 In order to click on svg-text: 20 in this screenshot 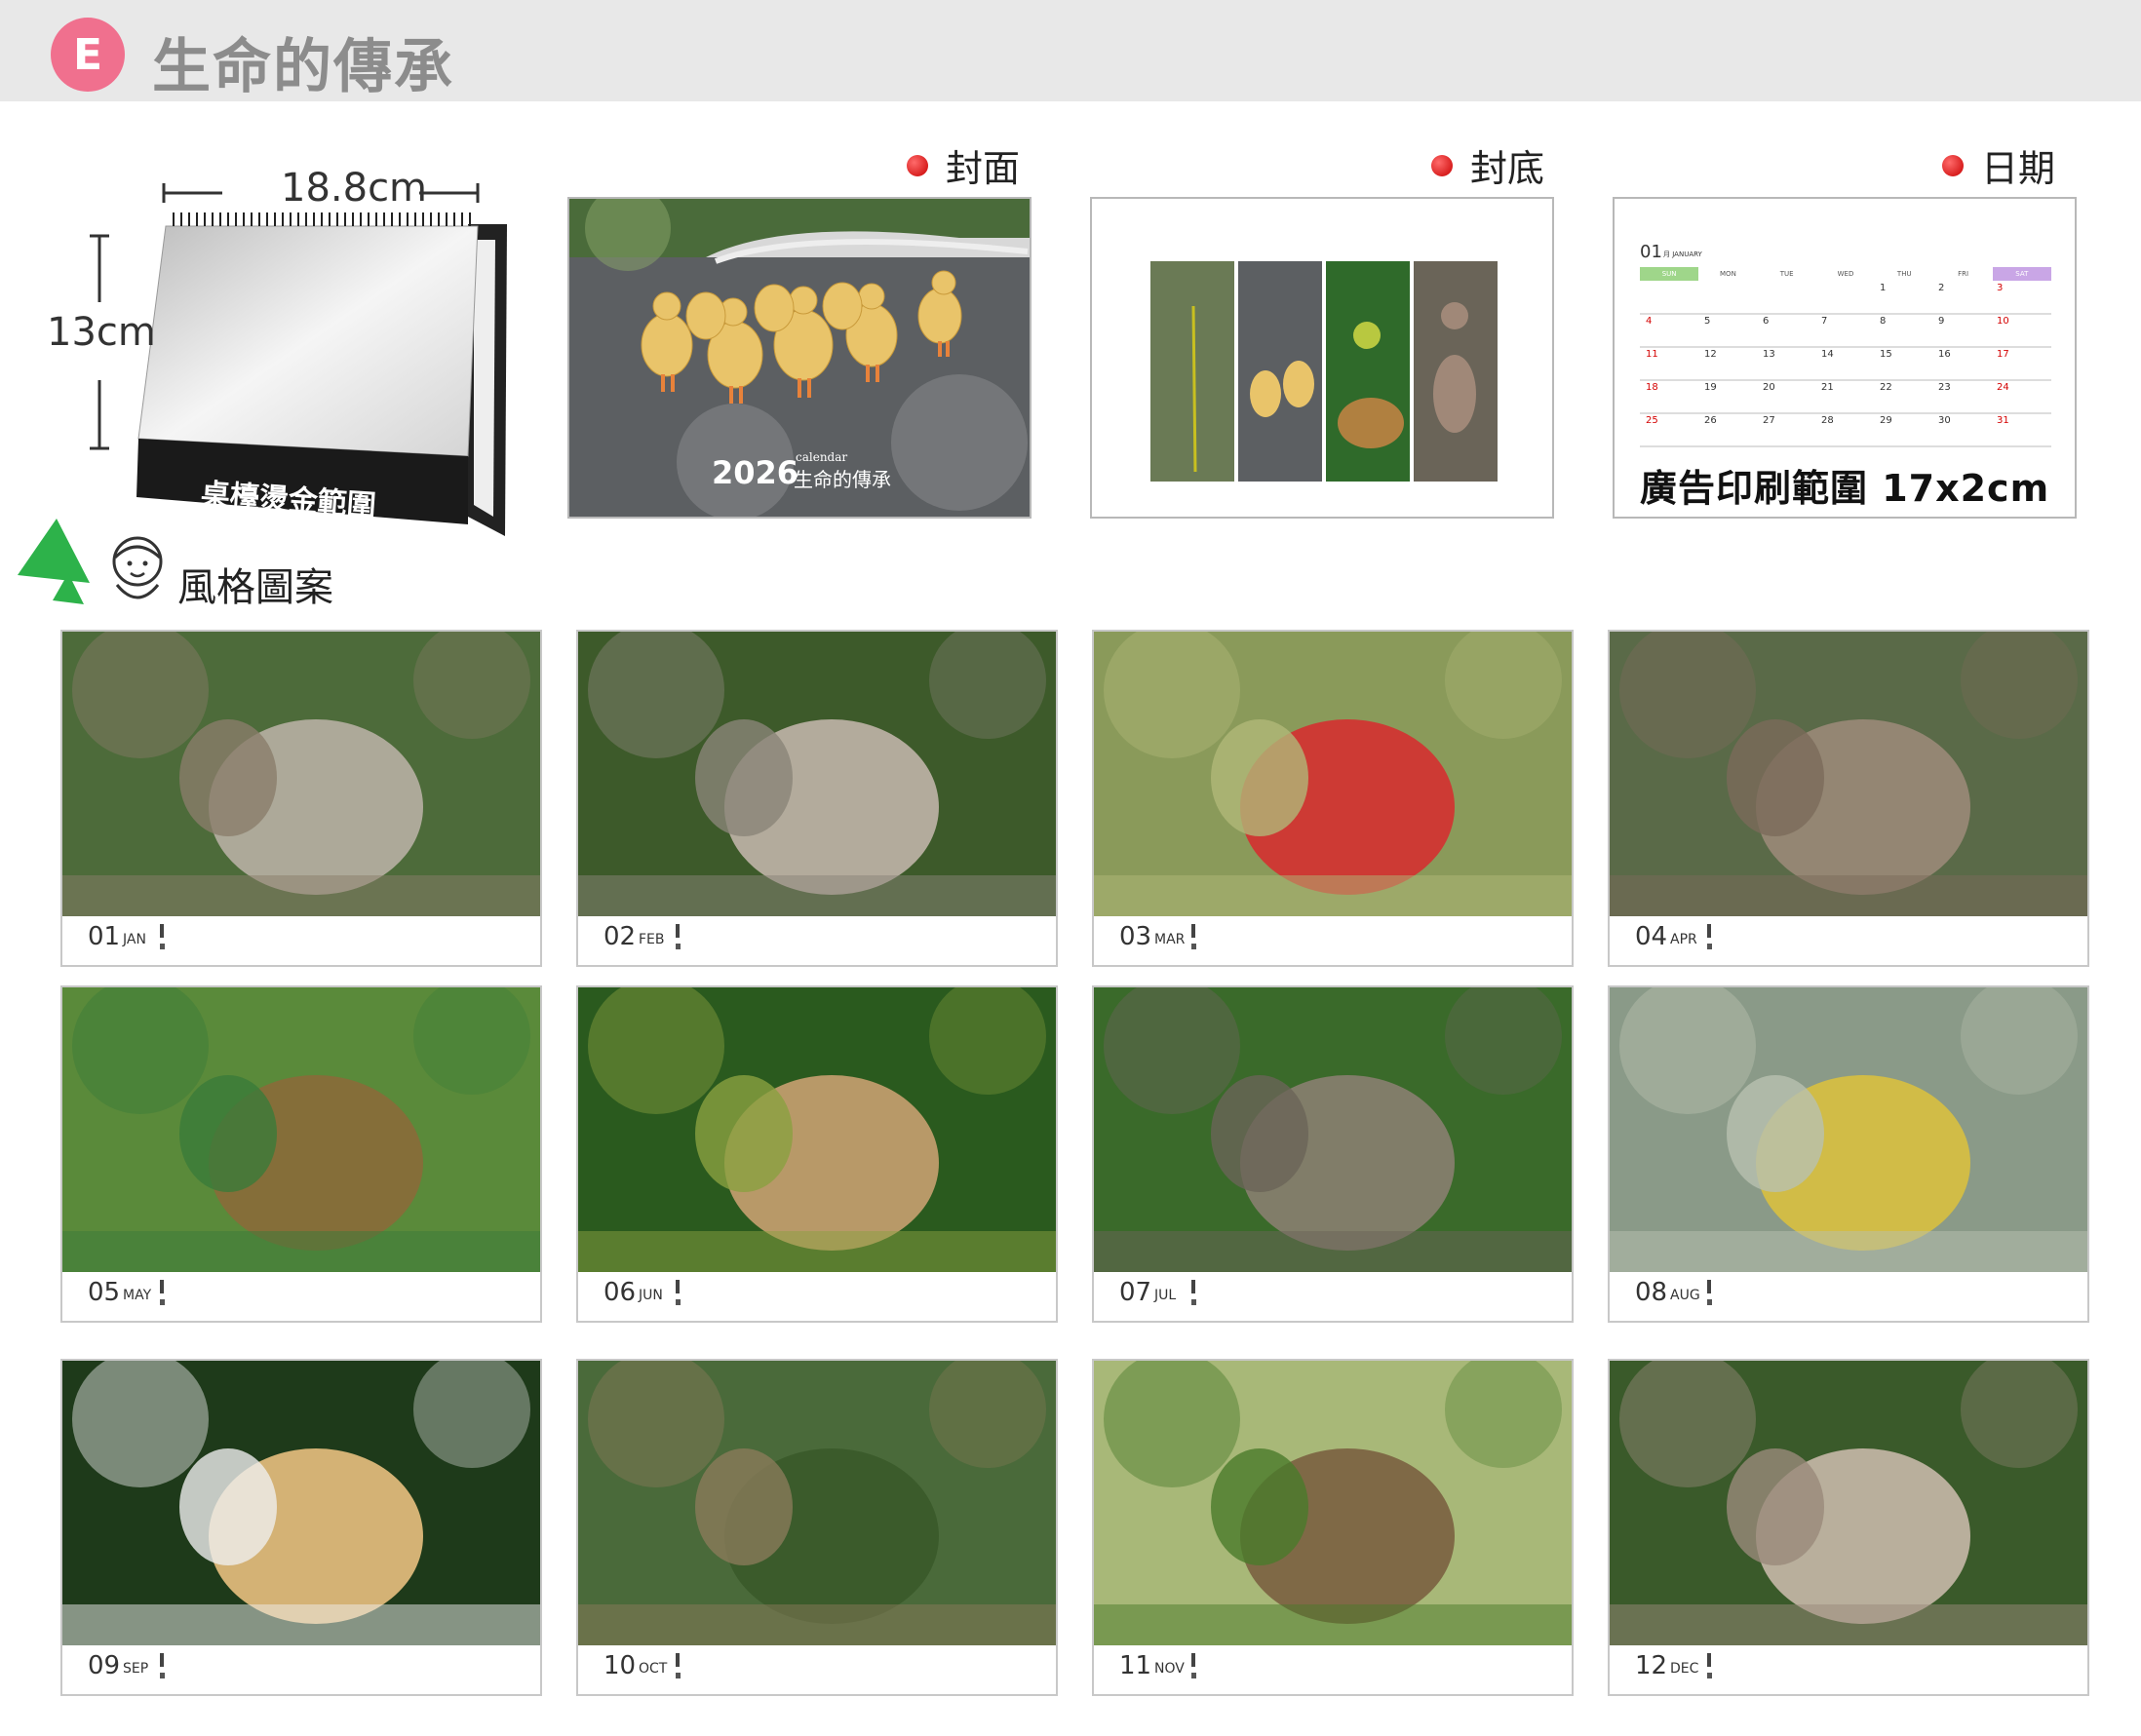, I will do `click(1769, 387)`.